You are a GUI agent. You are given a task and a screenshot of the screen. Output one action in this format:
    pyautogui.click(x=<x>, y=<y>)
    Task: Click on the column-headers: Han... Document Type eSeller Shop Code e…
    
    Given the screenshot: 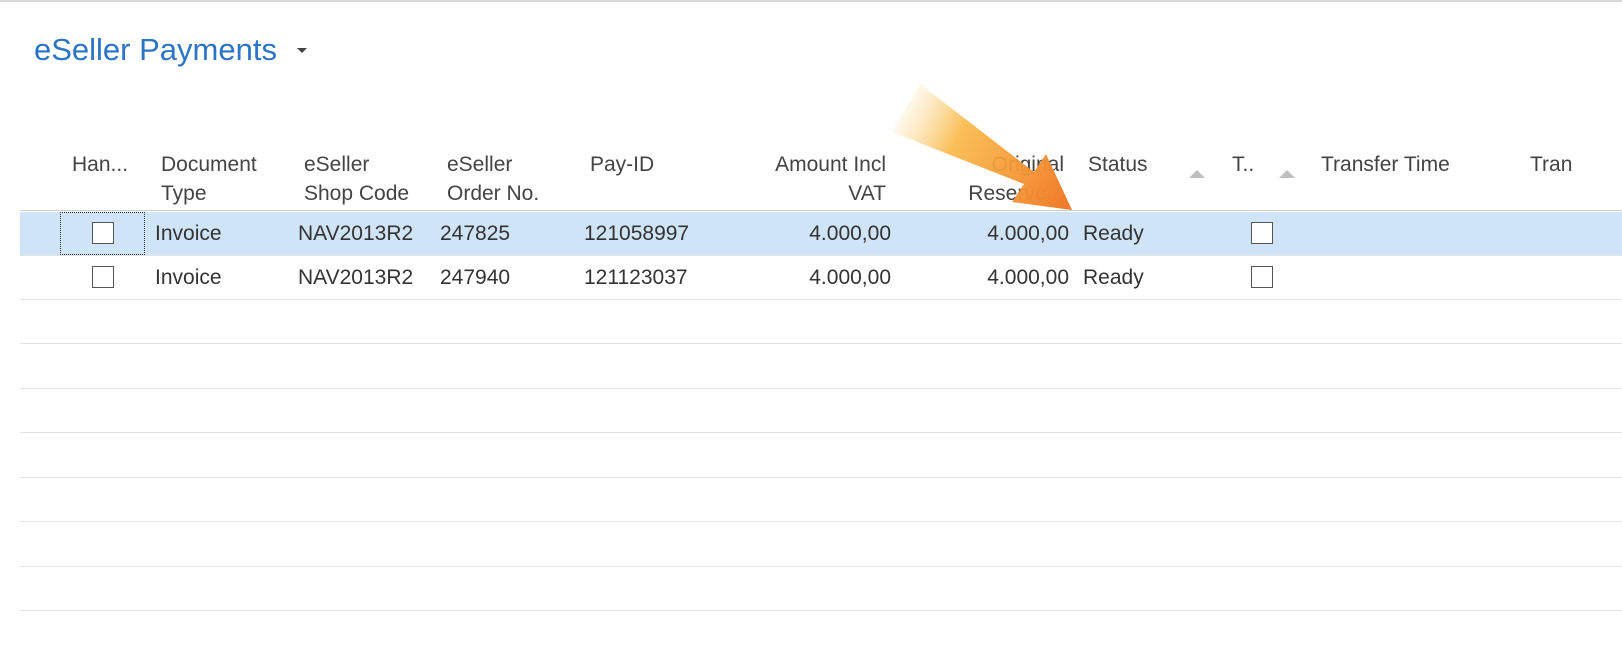 What is the action you would take?
    pyautogui.click(x=811, y=180)
    